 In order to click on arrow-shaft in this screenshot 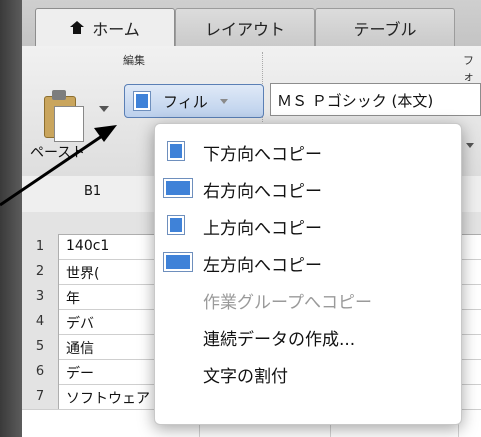, I will do `click(54, 168)`.